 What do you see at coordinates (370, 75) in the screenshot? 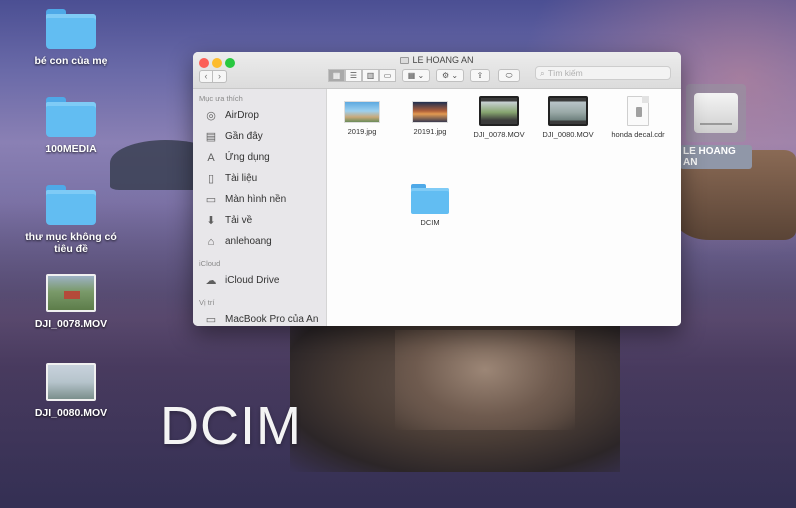
I see `column-view-button: ▥` at bounding box center [370, 75].